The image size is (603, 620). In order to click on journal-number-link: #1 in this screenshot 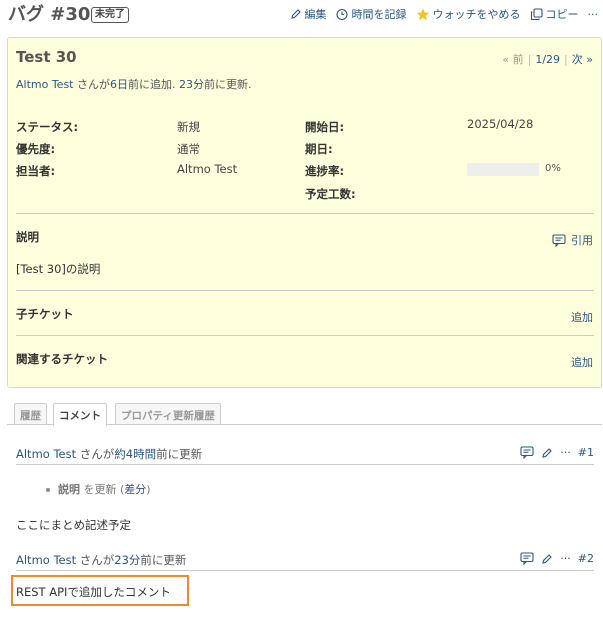, I will do `click(586, 452)`.